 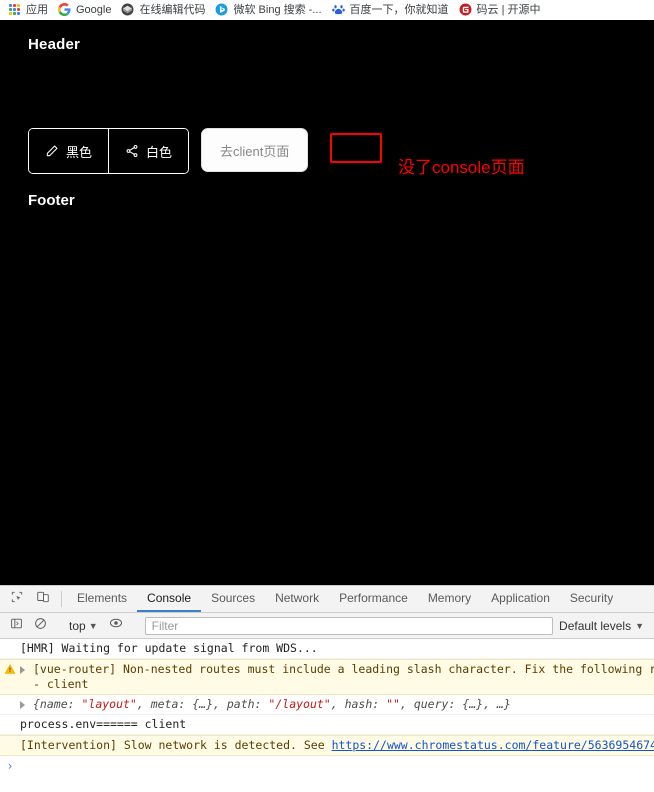 What do you see at coordinates (327, 725) in the screenshot?
I see `console-message: process.env====== client` at bounding box center [327, 725].